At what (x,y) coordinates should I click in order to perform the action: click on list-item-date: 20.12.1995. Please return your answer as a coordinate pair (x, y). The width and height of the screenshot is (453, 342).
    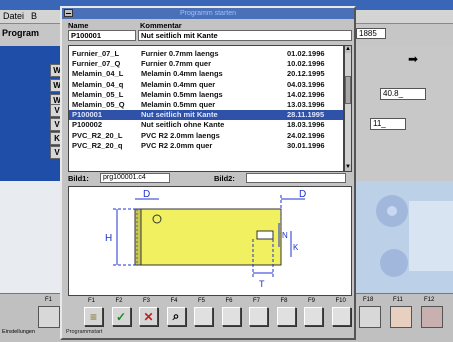
    Looking at the image, I should click on (306, 74).